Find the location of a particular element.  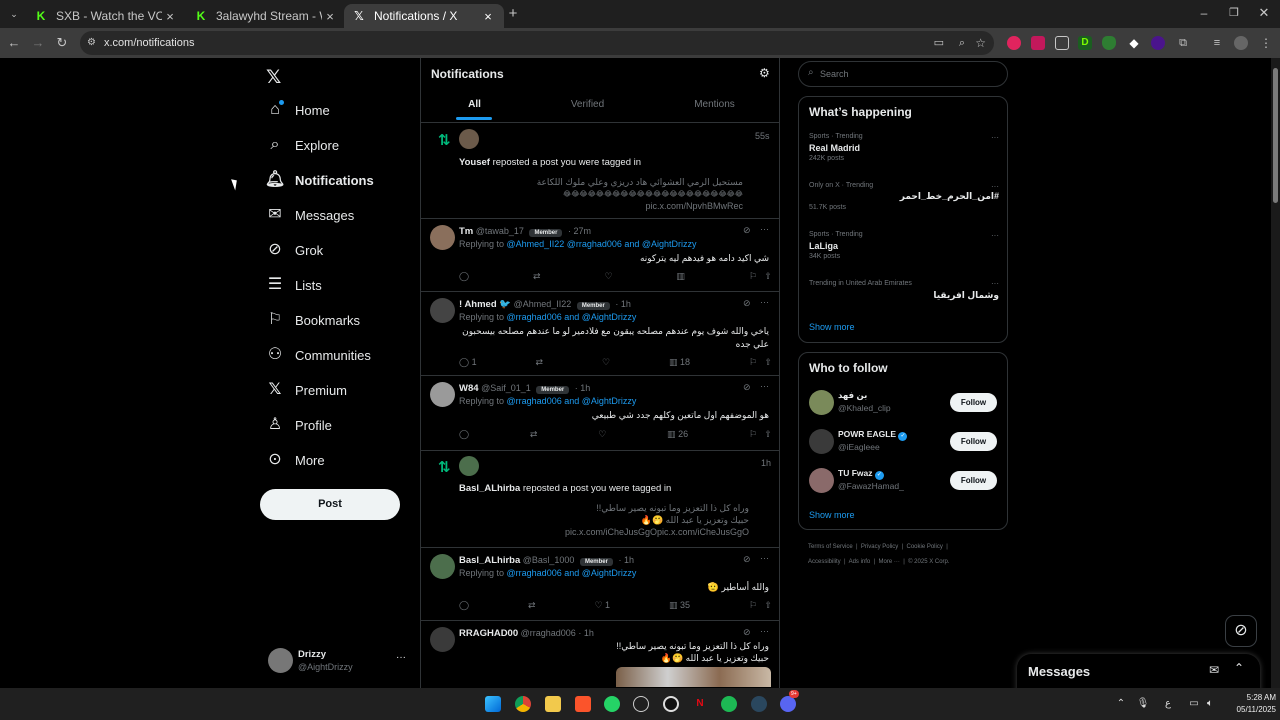

close-window-button: ✕ is located at coordinates (1264, 13).